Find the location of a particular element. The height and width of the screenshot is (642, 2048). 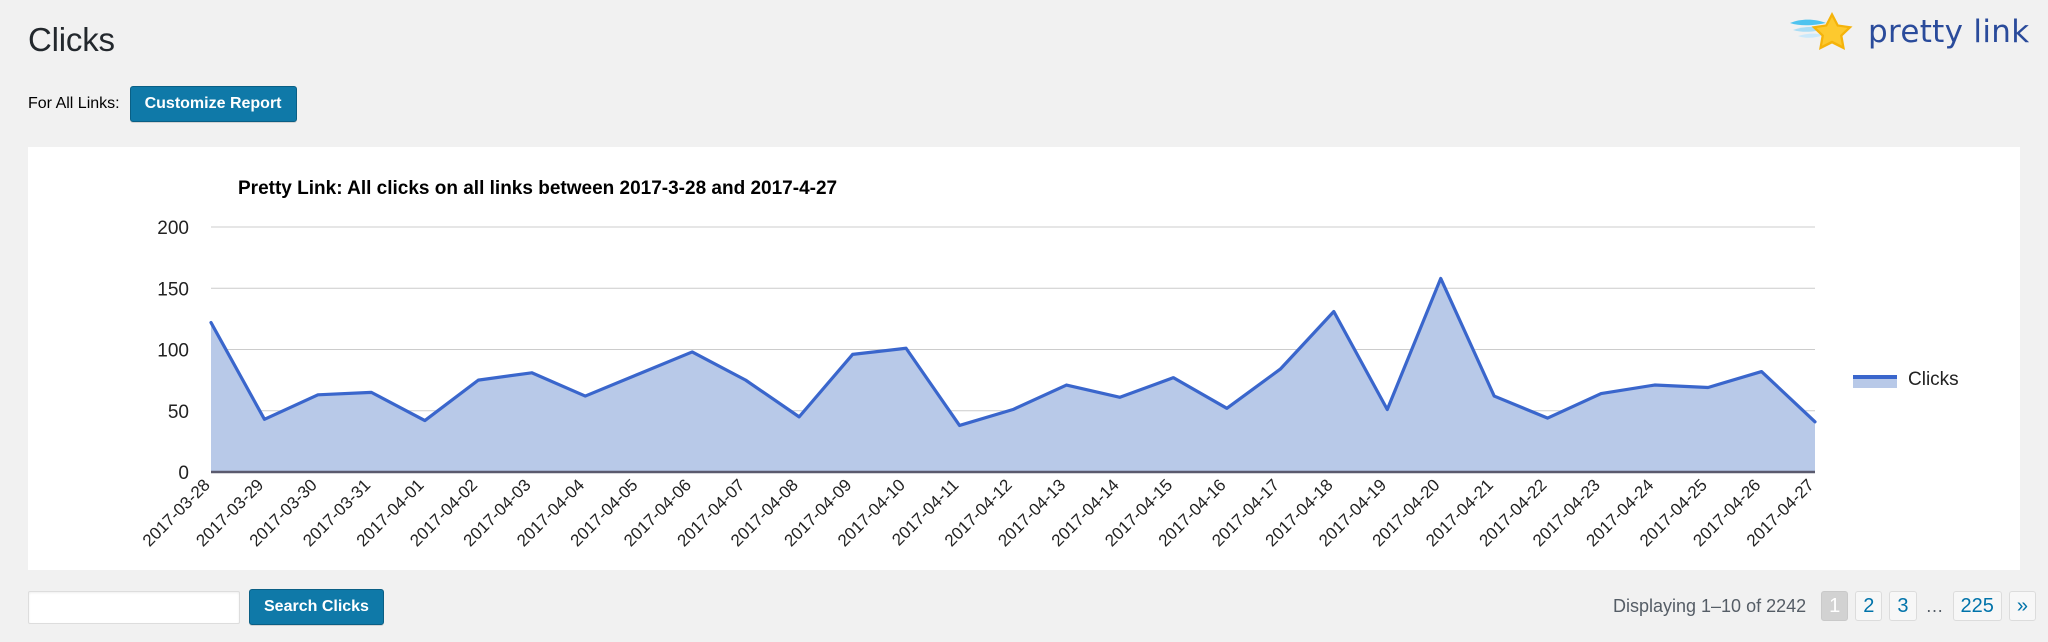

svg-text: 100 is located at coordinates (173, 351).